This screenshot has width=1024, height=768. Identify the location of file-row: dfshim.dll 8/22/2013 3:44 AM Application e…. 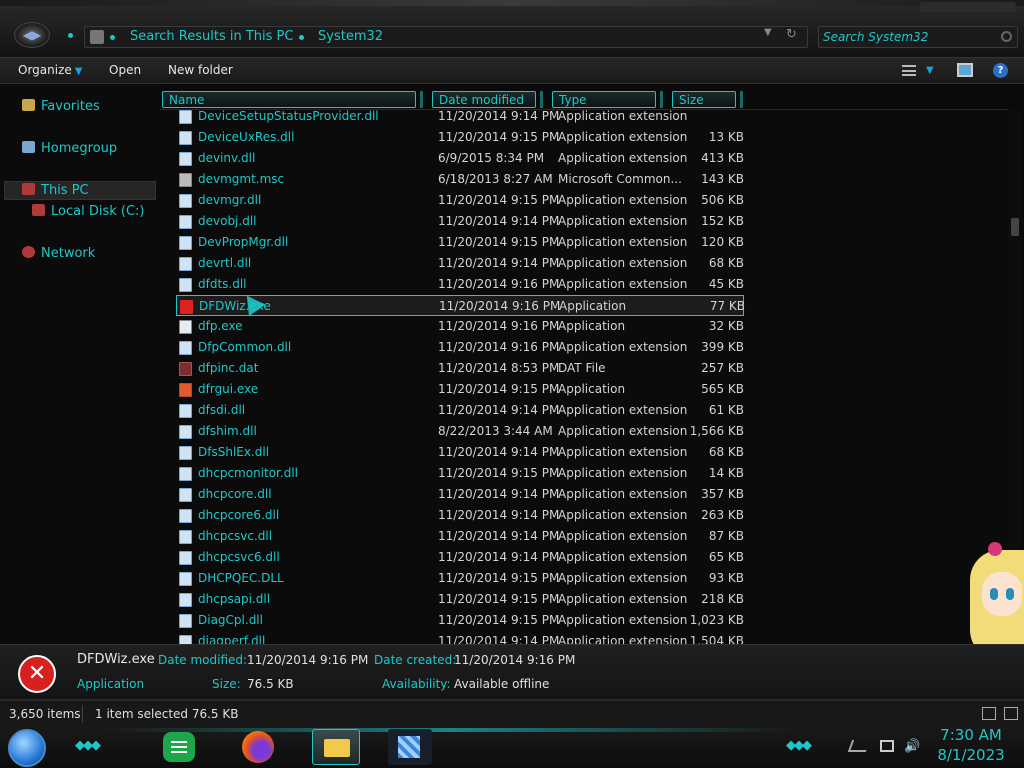
(460, 431).